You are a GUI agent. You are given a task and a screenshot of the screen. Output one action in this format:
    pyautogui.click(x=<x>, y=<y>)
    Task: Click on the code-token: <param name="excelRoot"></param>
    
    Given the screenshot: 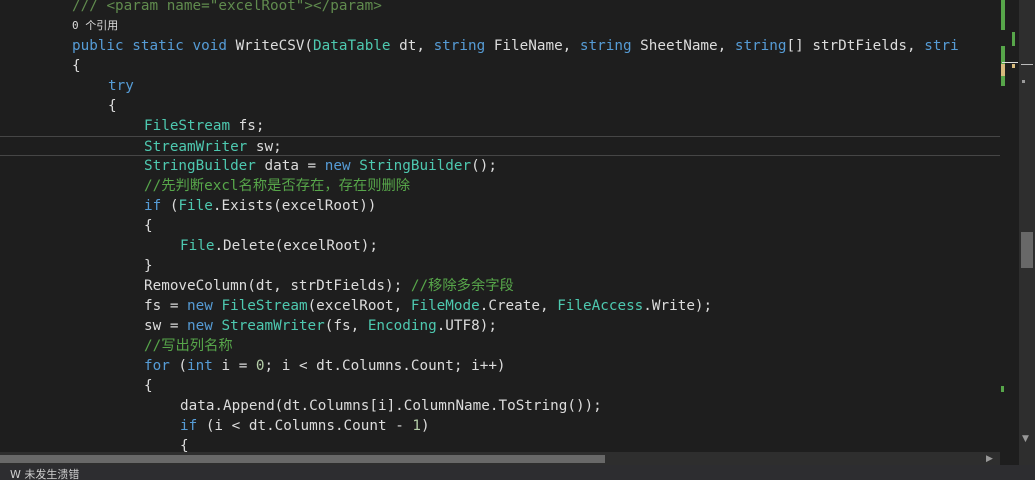 What is the action you would take?
    pyautogui.click(x=244, y=7)
    